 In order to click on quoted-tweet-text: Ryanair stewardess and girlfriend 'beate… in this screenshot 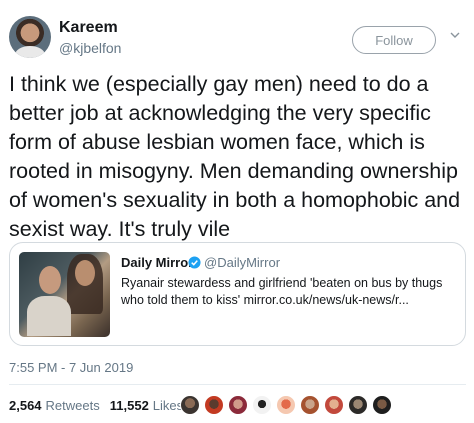, I will do `click(282, 291)`.